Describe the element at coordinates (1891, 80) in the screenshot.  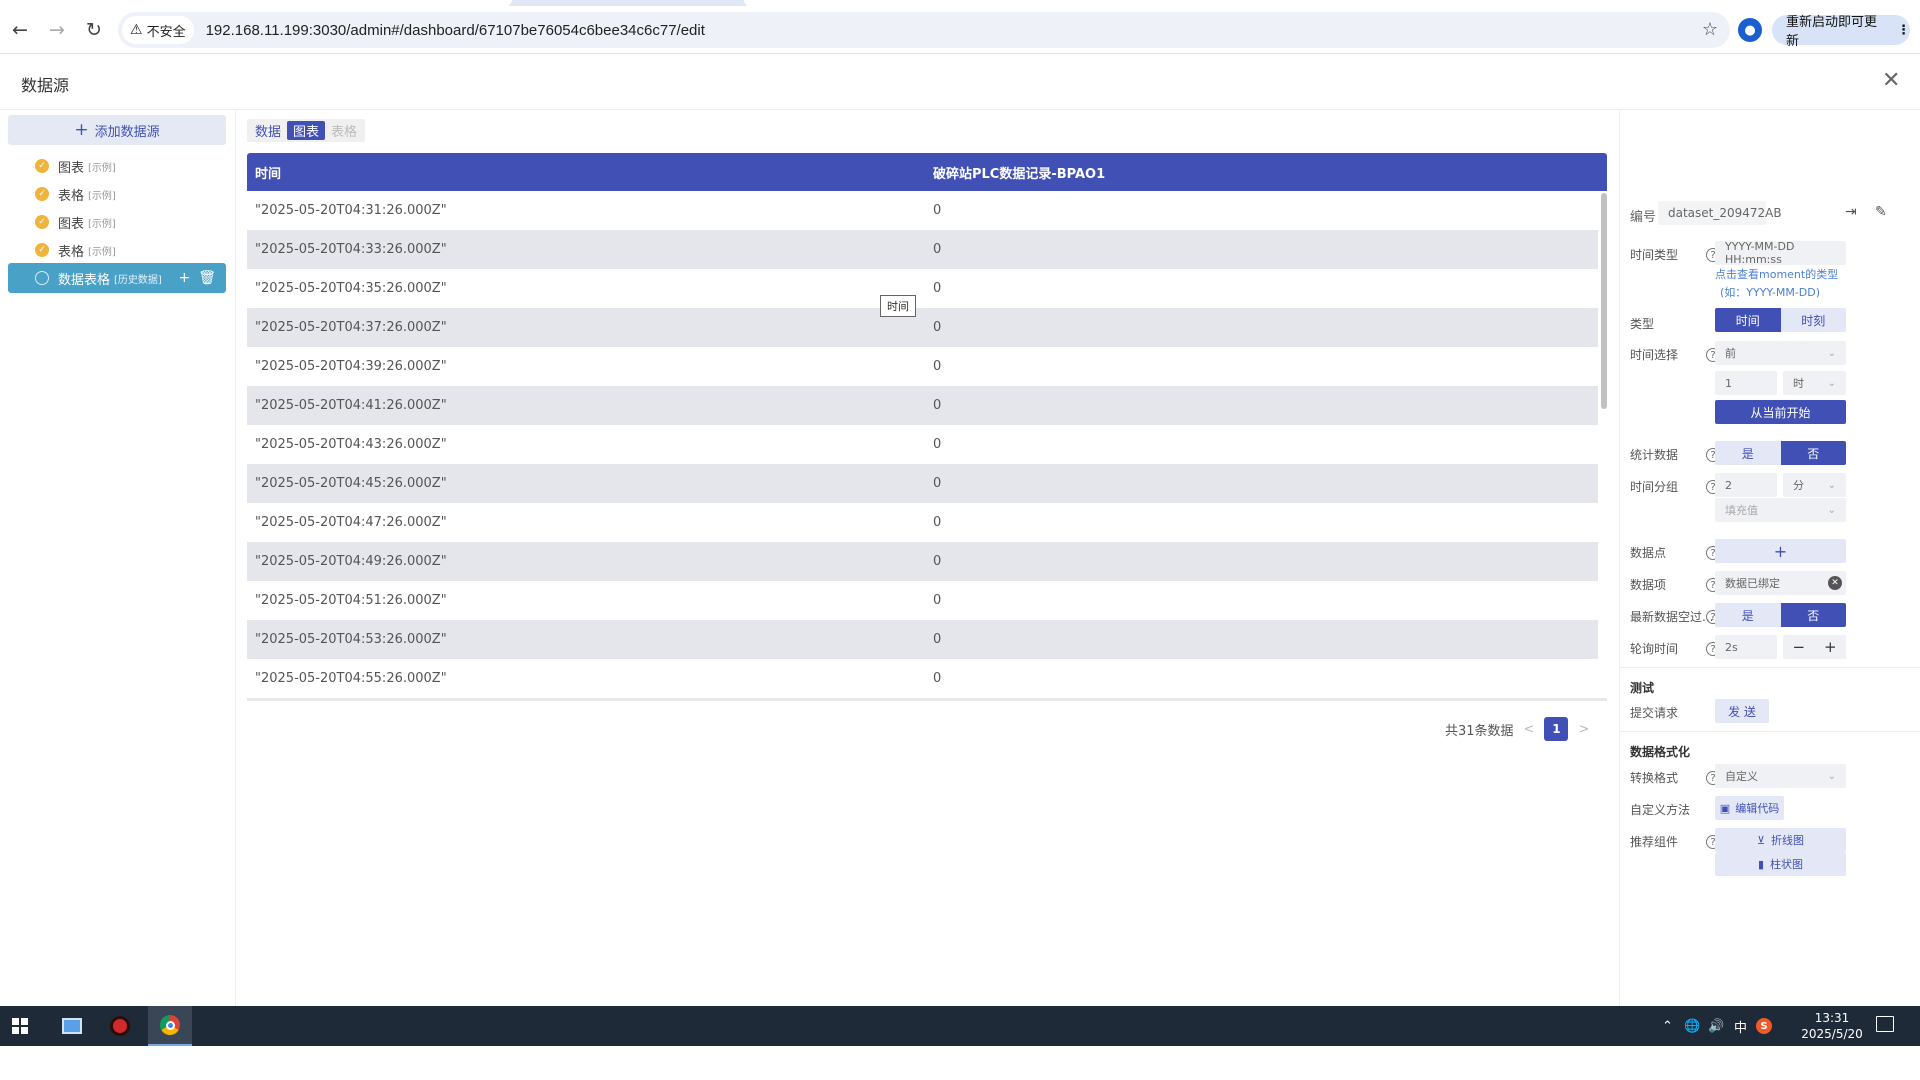
I see `close-icon: ✕` at that location.